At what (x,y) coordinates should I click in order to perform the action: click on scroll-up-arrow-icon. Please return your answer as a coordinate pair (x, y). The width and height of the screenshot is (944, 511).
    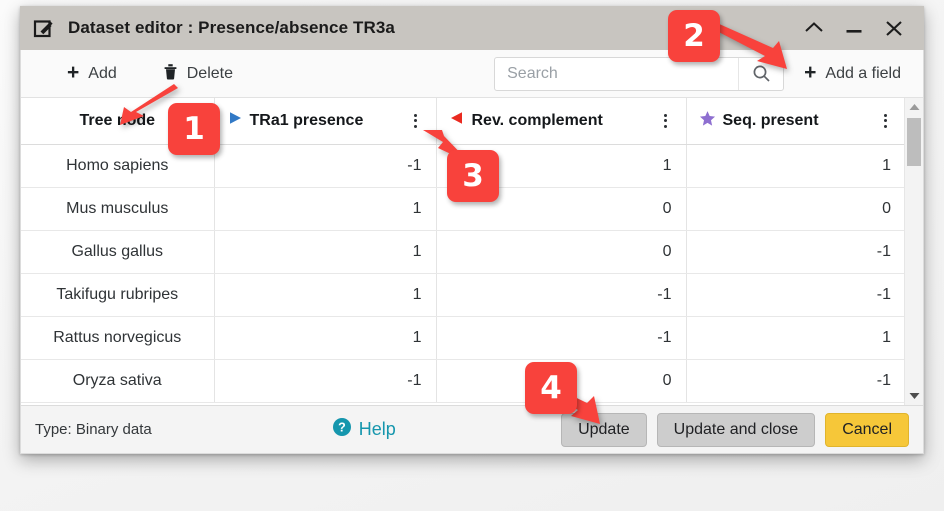
    Looking at the image, I should click on (914, 107).